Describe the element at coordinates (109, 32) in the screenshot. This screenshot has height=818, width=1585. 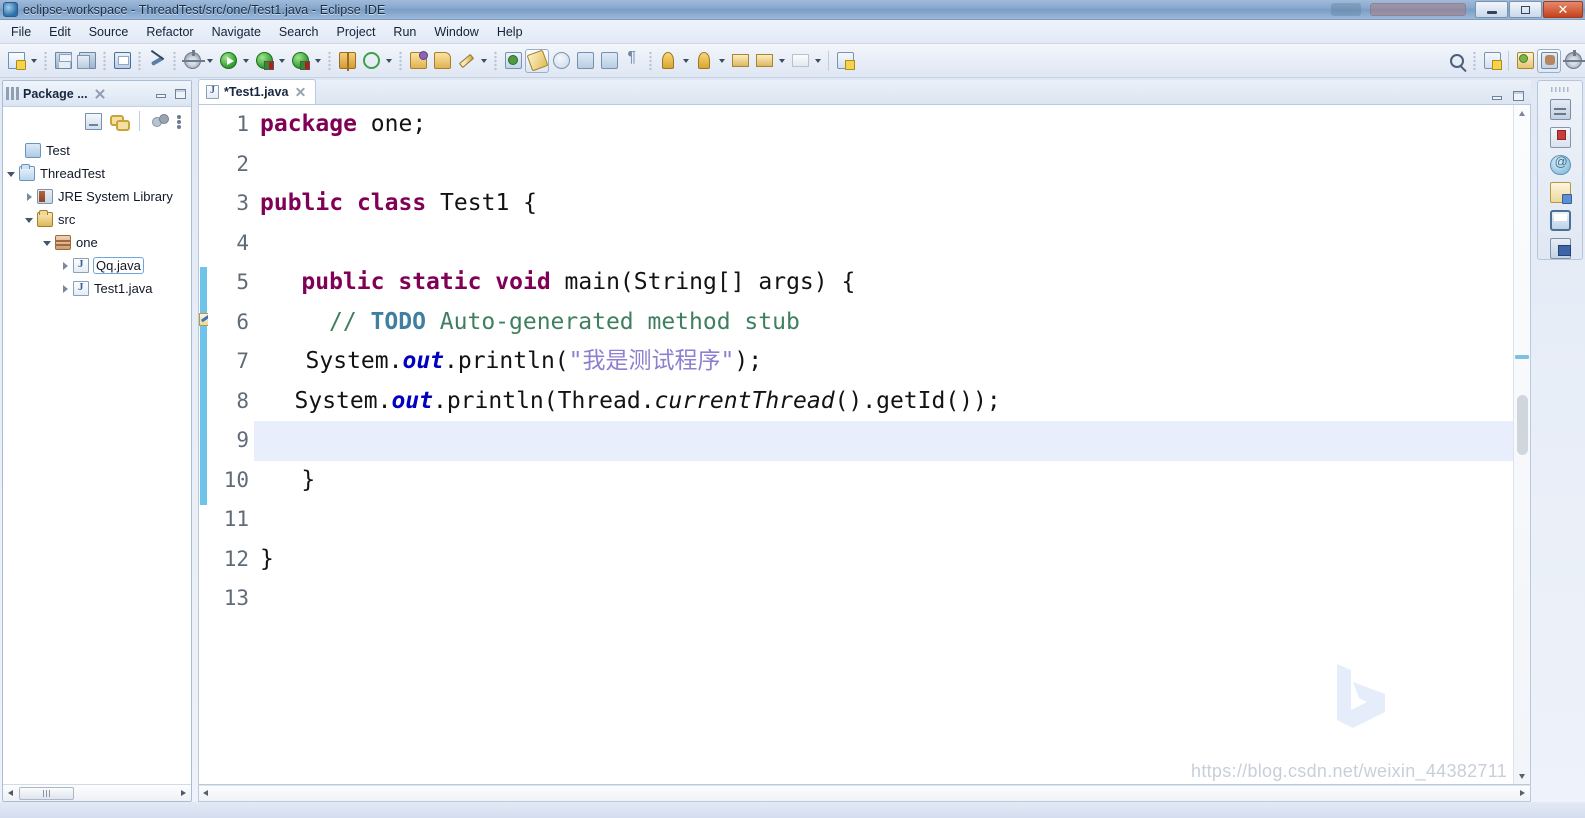
I see `menu-source: Source` at that location.